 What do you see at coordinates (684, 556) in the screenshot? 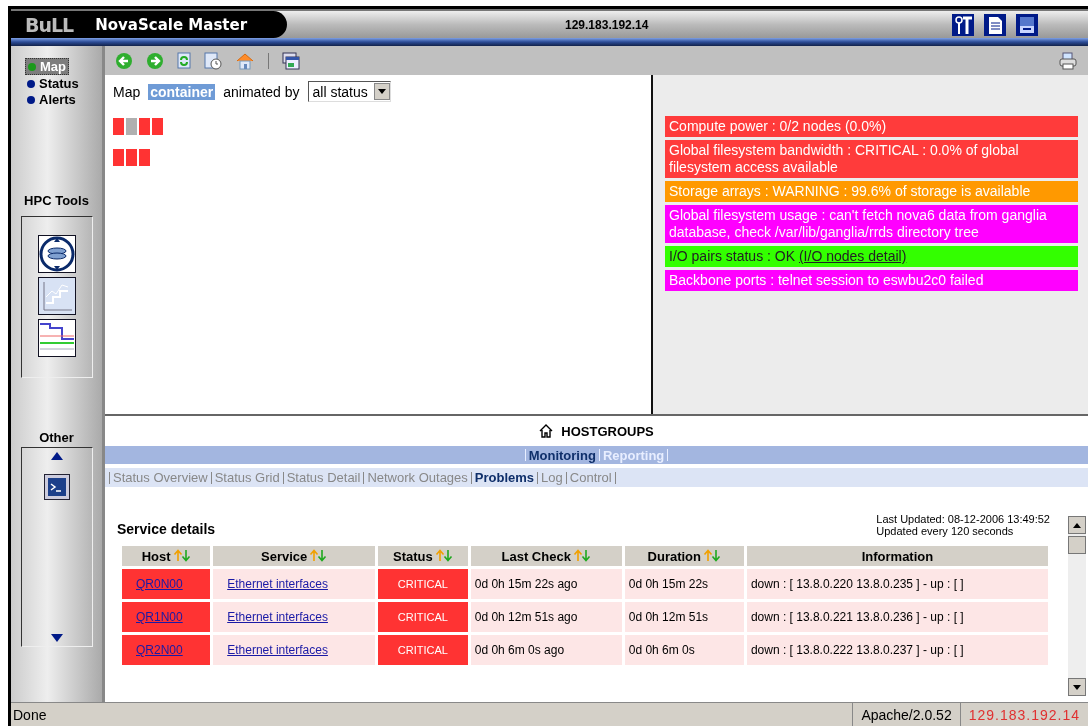
I see `column-header: Duration` at bounding box center [684, 556].